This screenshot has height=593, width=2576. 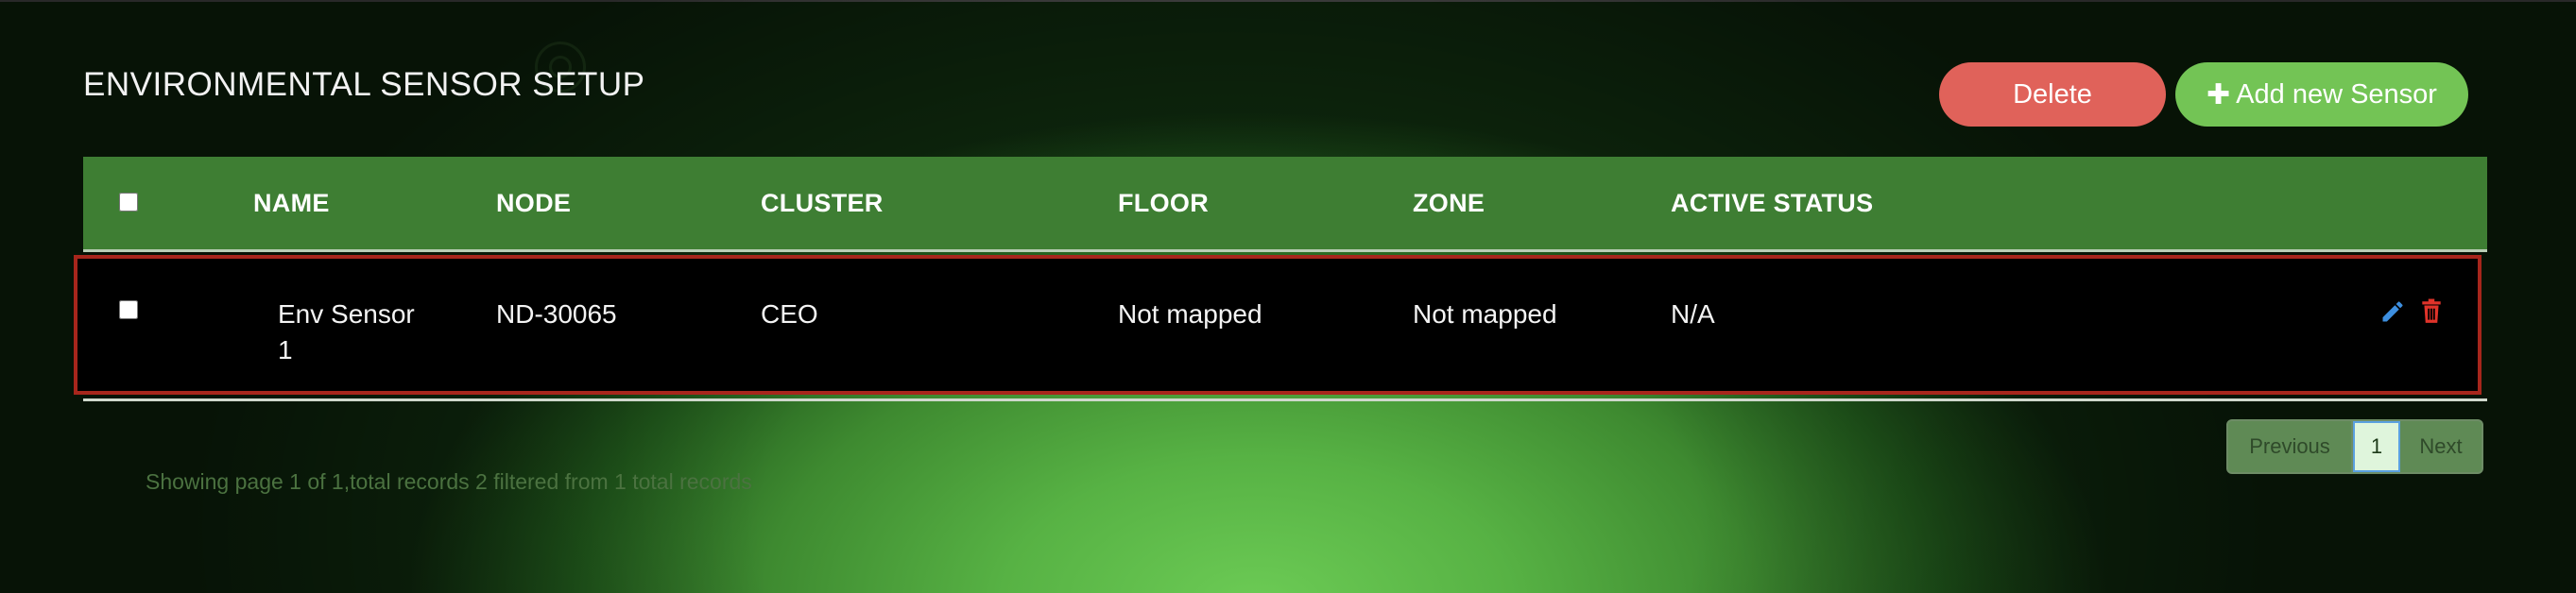 I want to click on cell-name-line1: Env Sensor, so click(x=346, y=314).